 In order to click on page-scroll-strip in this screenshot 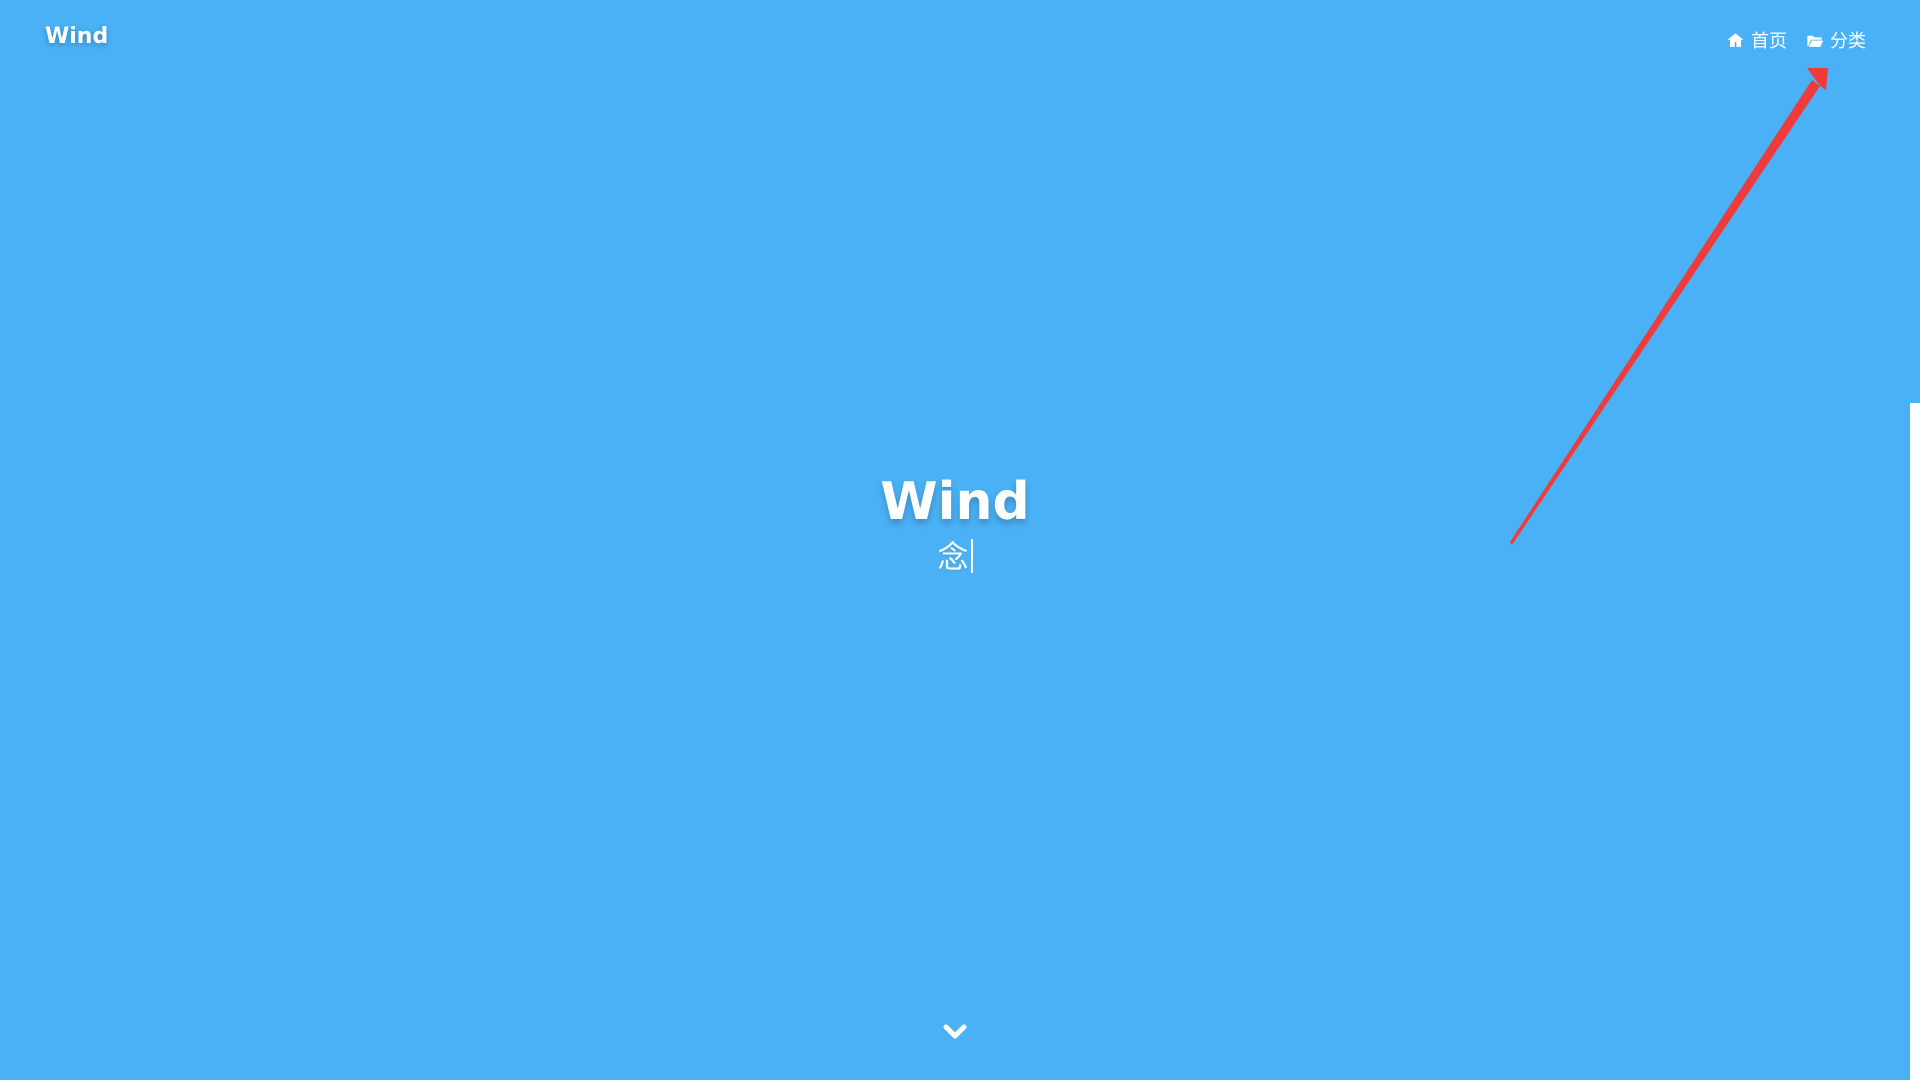, I will do `click(1915, 741)`.